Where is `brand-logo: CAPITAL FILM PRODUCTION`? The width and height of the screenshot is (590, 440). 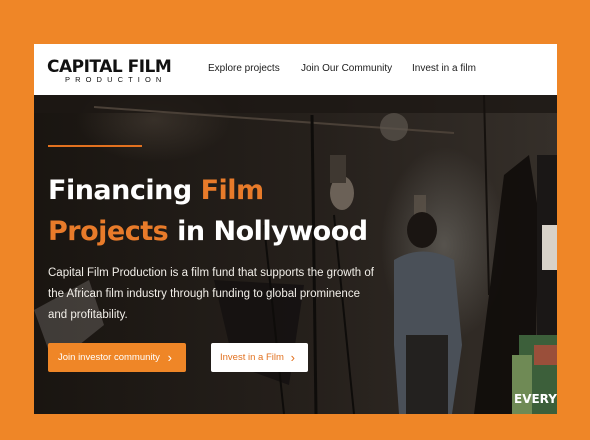 brand-logo: CAPITAL FILM PRODUCTION is located at coordinates (114, 70).